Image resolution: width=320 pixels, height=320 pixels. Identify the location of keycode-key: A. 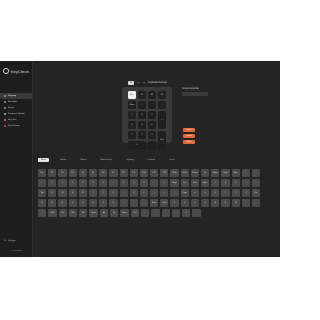
(42, 203).